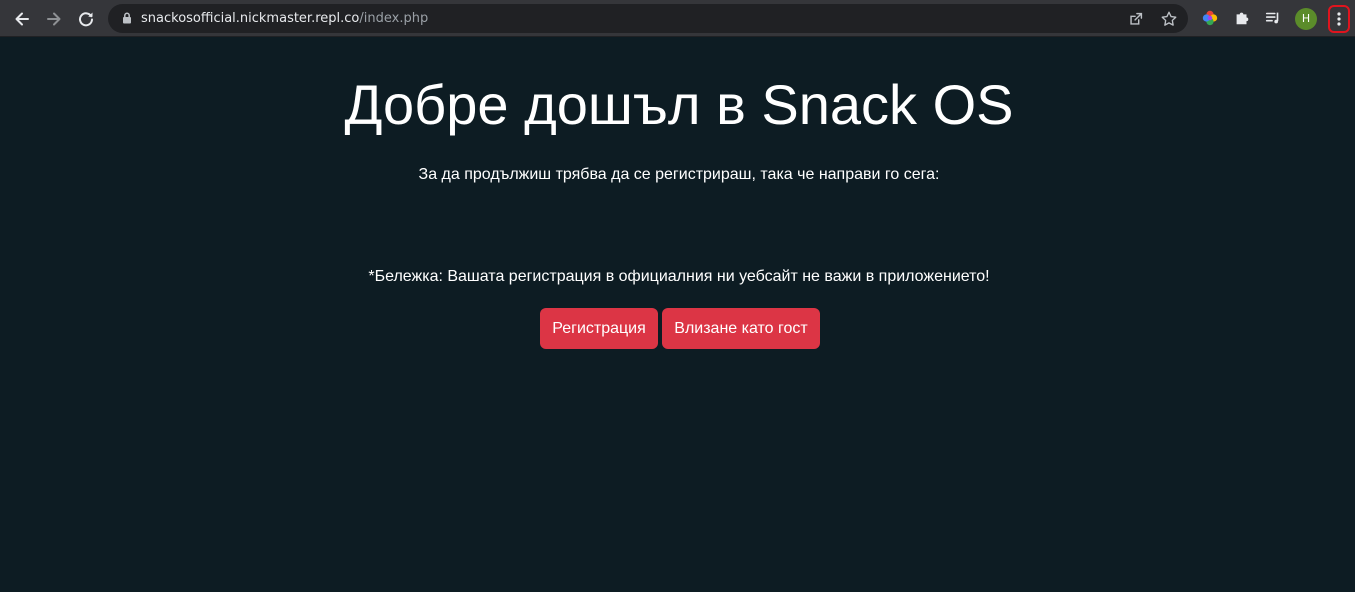  Describe the element at coordinates (599, 328) in the screenshot. I see `register-button: Регистрация` at that location.